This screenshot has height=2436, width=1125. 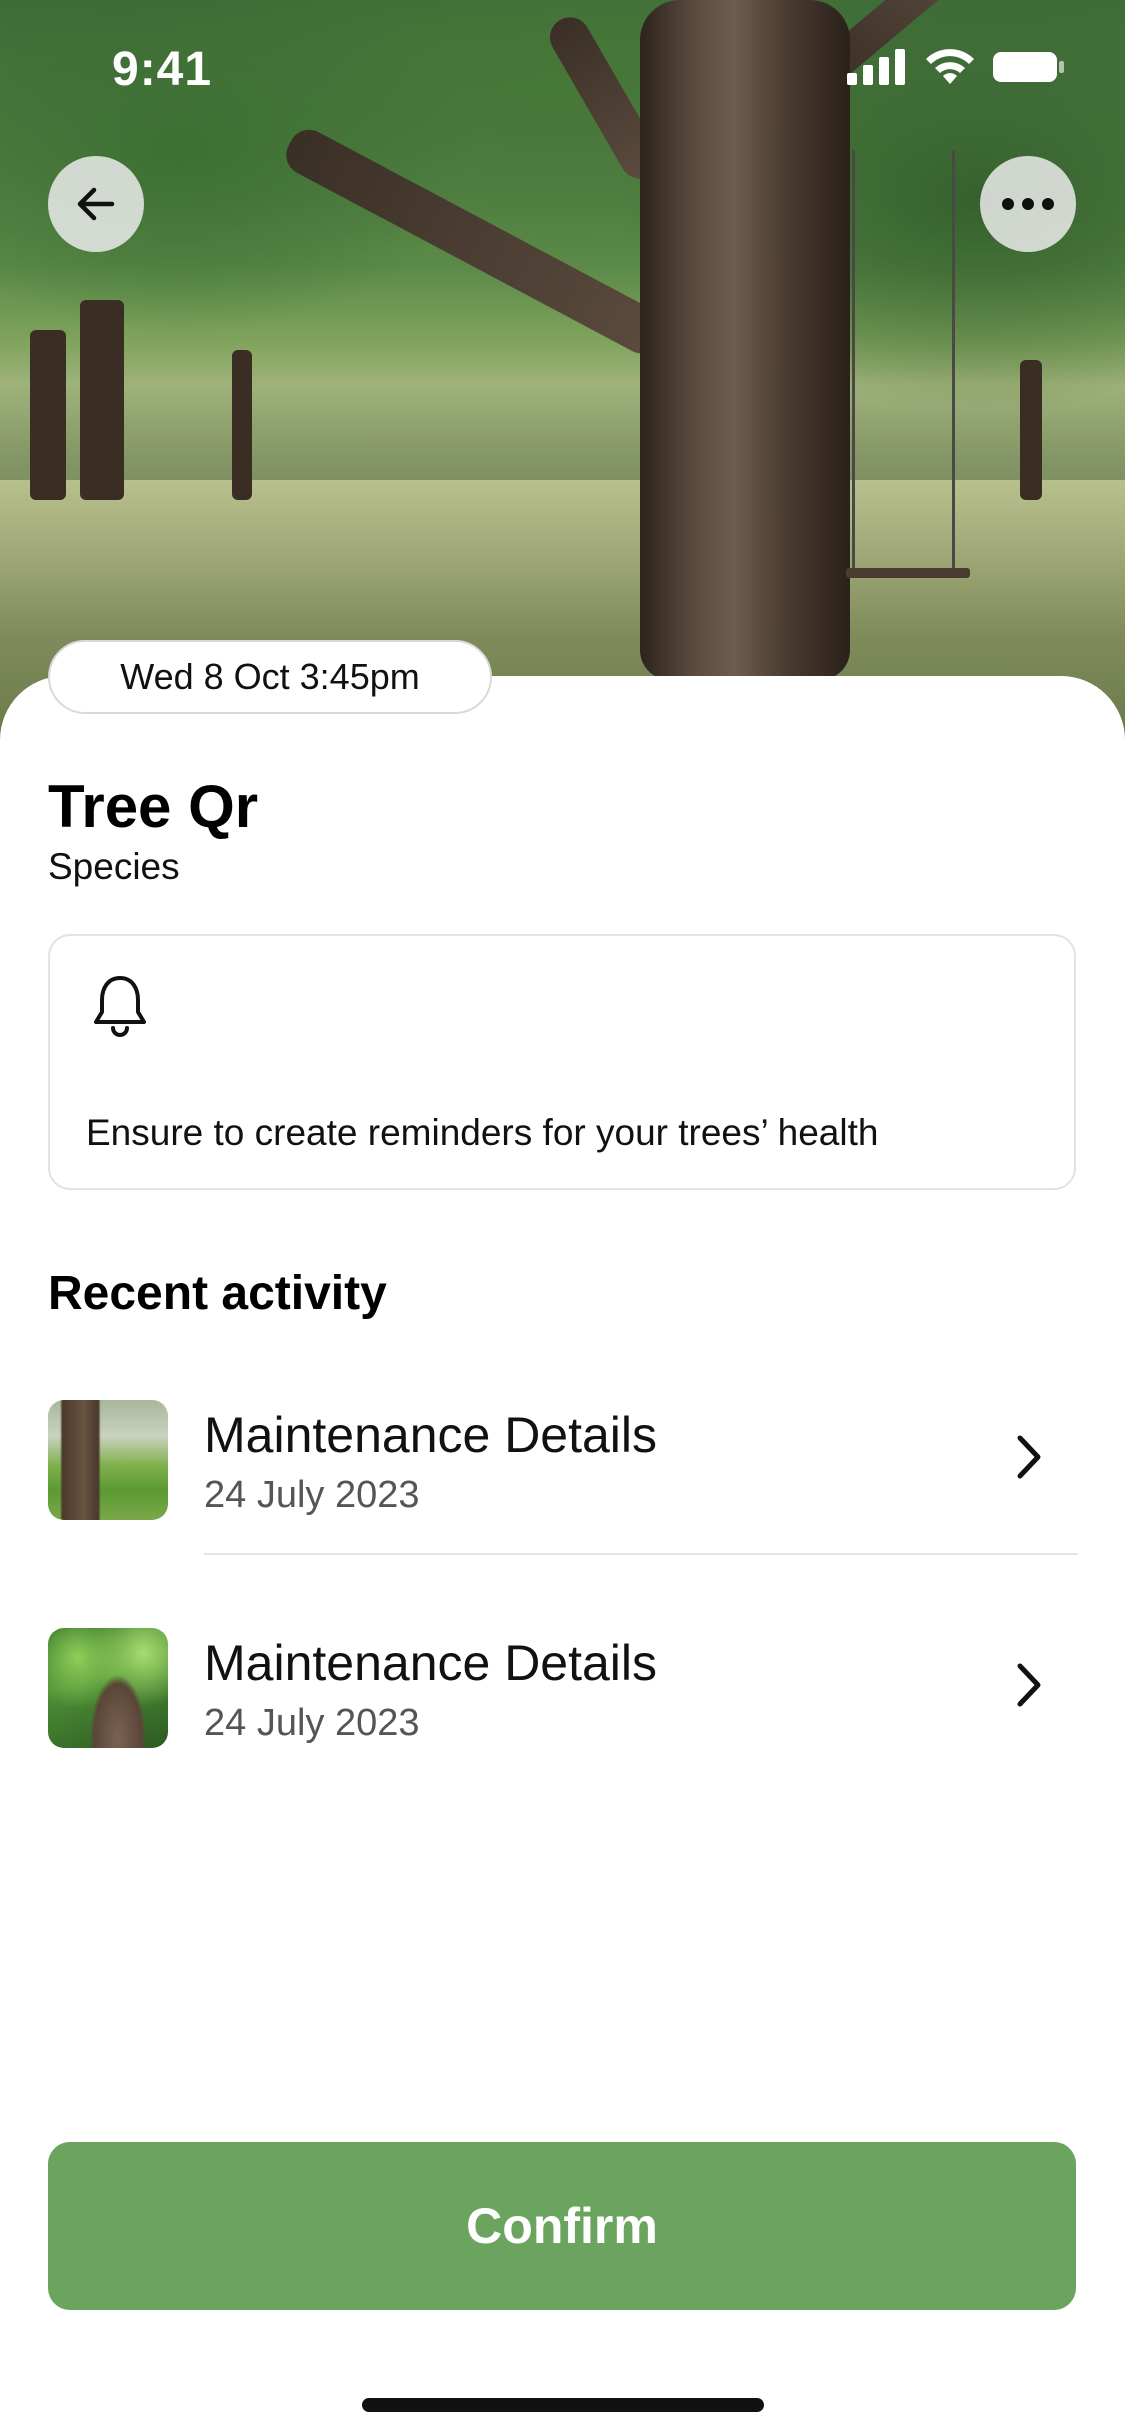 What do you see at coordinates (217, 1293) in the screenshot?
I see `recent-activity-title: Recent activity` at bounding box center [217, 1293].